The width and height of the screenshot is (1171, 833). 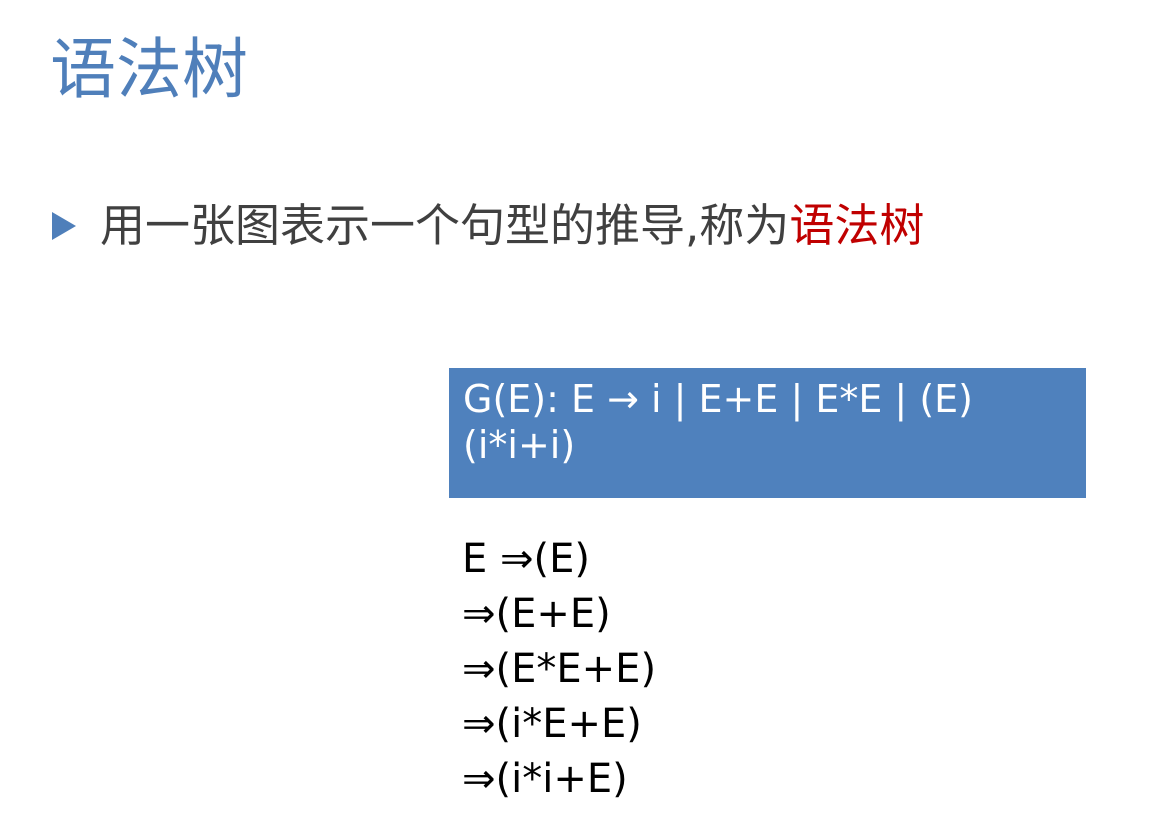 I want to click on bullet-highlight-term: 语法树, so click(x=857, y=225).